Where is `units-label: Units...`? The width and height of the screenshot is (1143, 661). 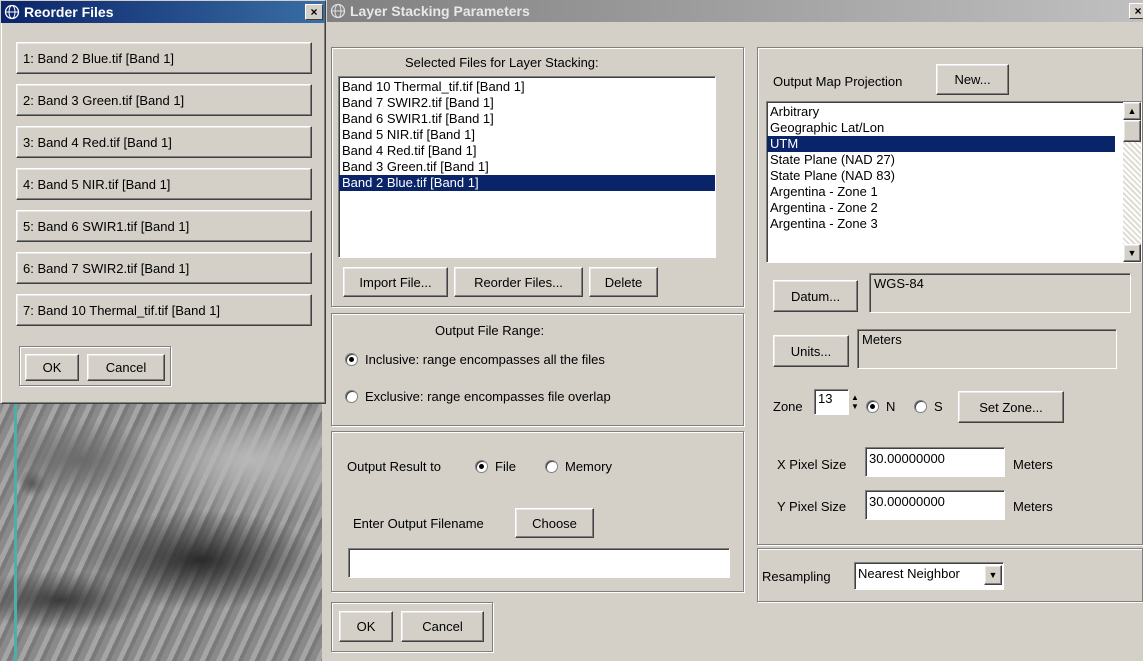
units-label: Units... is located at coordinates (811, 351).